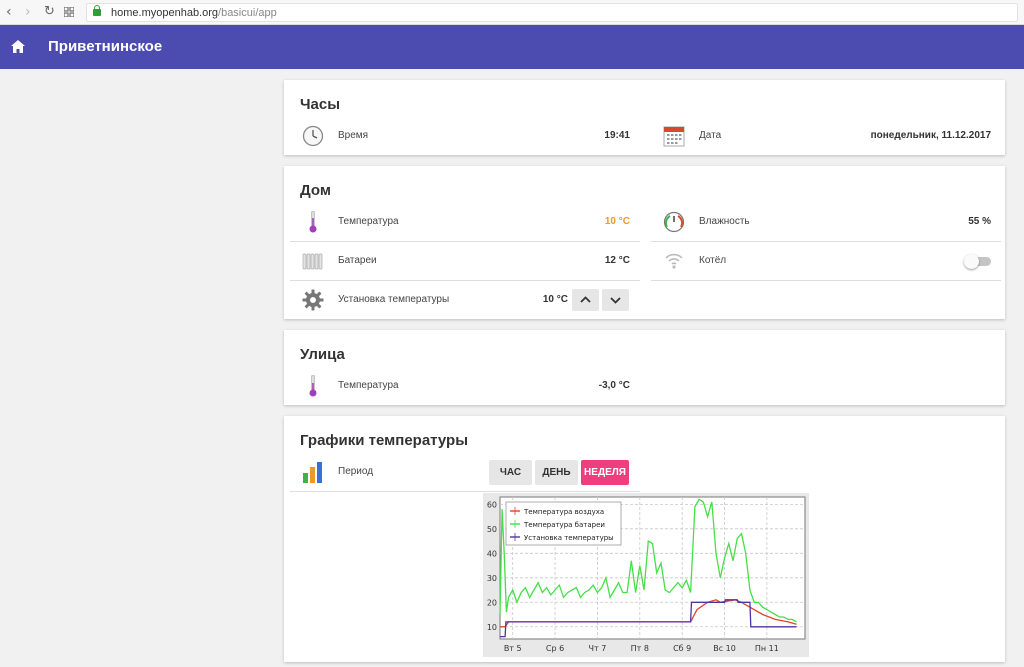  Describe the element at coordinates (492, 553) in the screenshot. I see `y-tick-label: 40` at that location.